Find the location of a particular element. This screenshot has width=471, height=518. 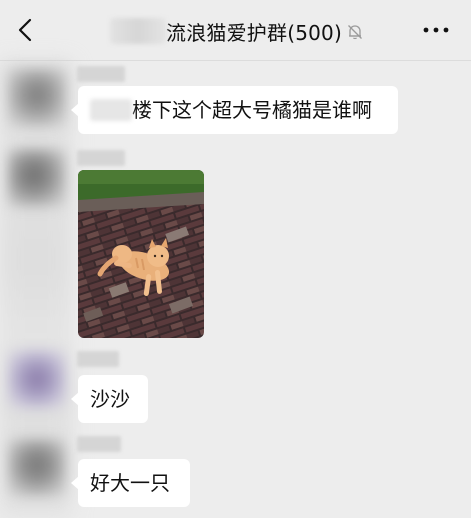

chat-title-area: 流浪猫爱护群(500) is located at coordinates (237, 31).